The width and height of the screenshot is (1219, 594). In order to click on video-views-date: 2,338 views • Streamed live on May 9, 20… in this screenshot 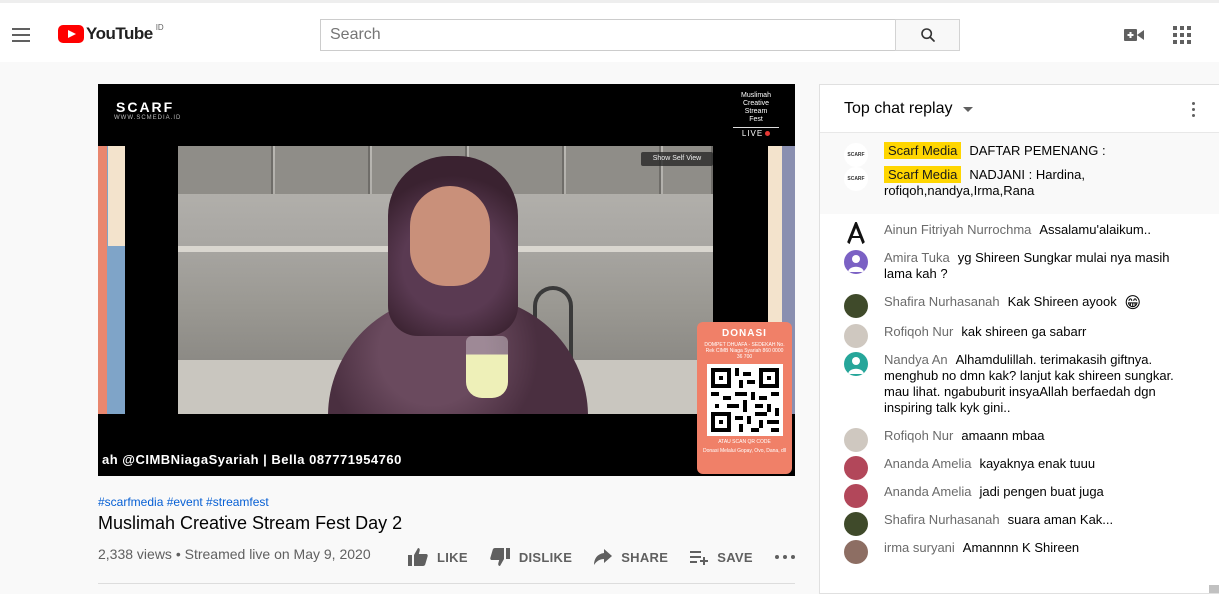, I will do `click(234, 554)`.